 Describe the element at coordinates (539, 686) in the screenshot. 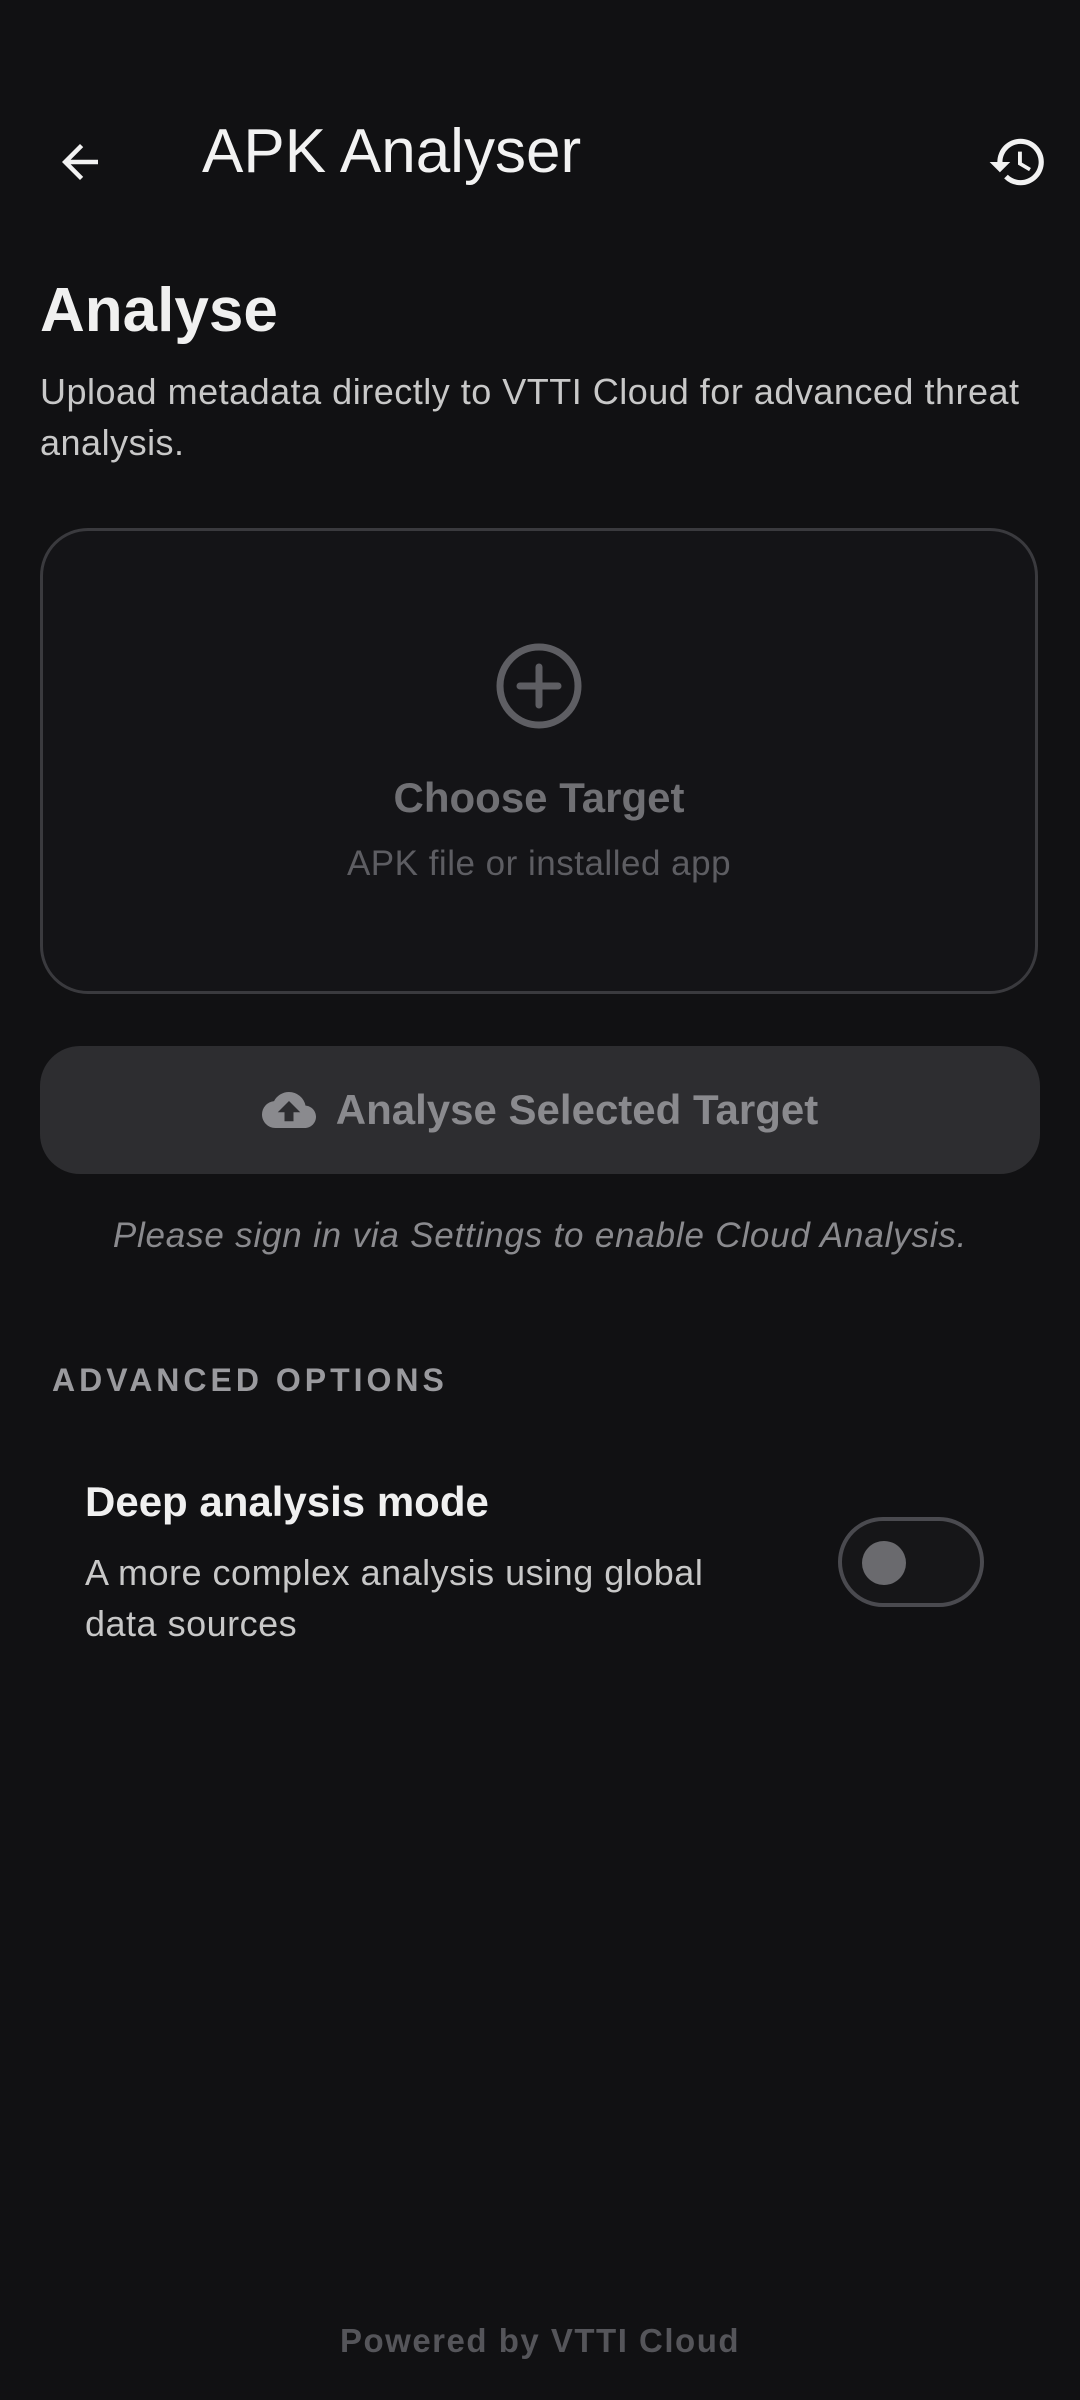

I see `plus-circle-icon` at that location.